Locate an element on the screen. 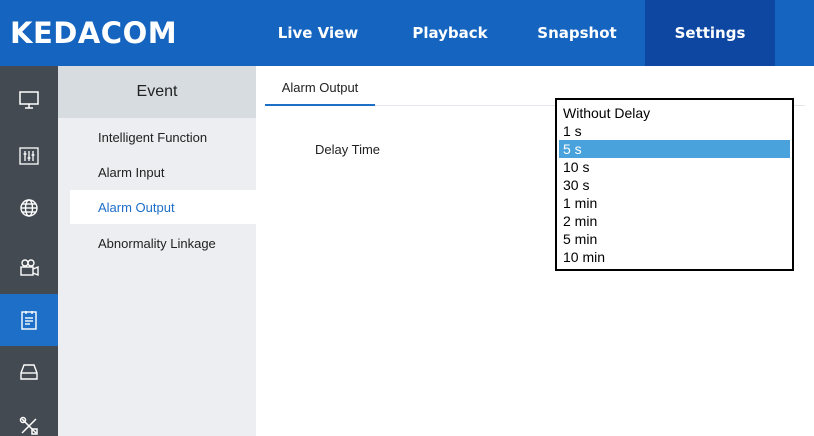  sidebar-item-alarm-input: Alarm Input is located at coordinates (163, 172).